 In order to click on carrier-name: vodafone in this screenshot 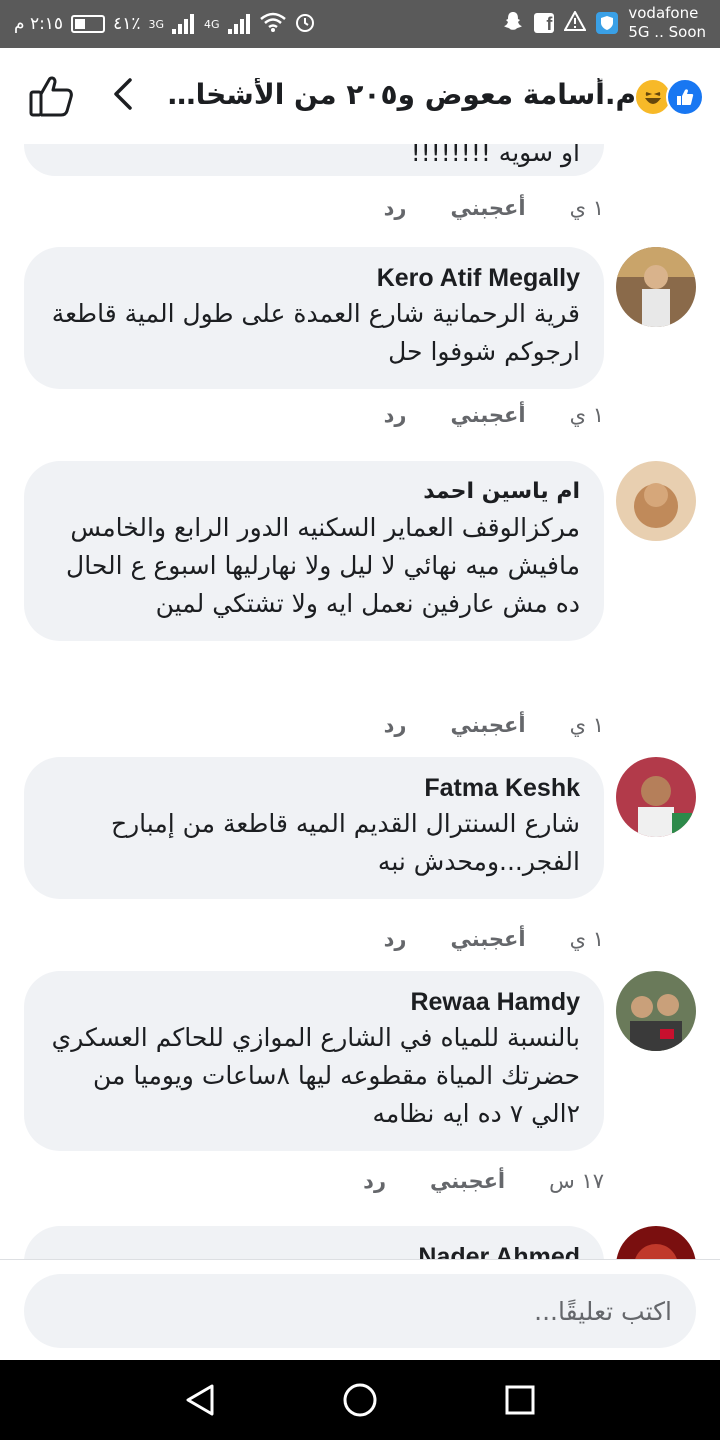, I will do `click(663, 13)`.